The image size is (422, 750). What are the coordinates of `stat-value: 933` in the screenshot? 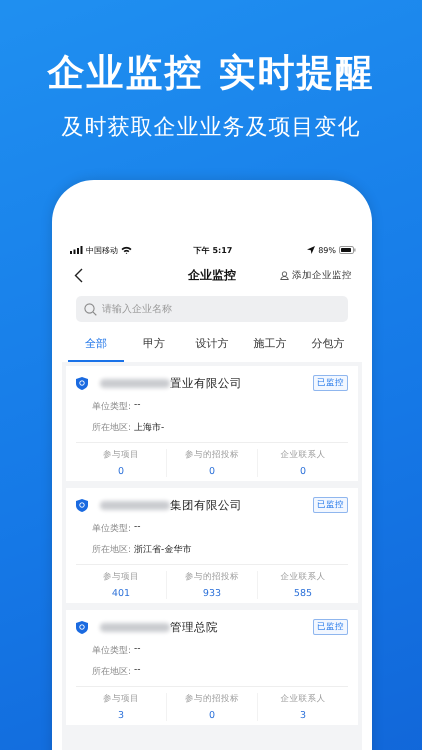 It's located at (212, 593).